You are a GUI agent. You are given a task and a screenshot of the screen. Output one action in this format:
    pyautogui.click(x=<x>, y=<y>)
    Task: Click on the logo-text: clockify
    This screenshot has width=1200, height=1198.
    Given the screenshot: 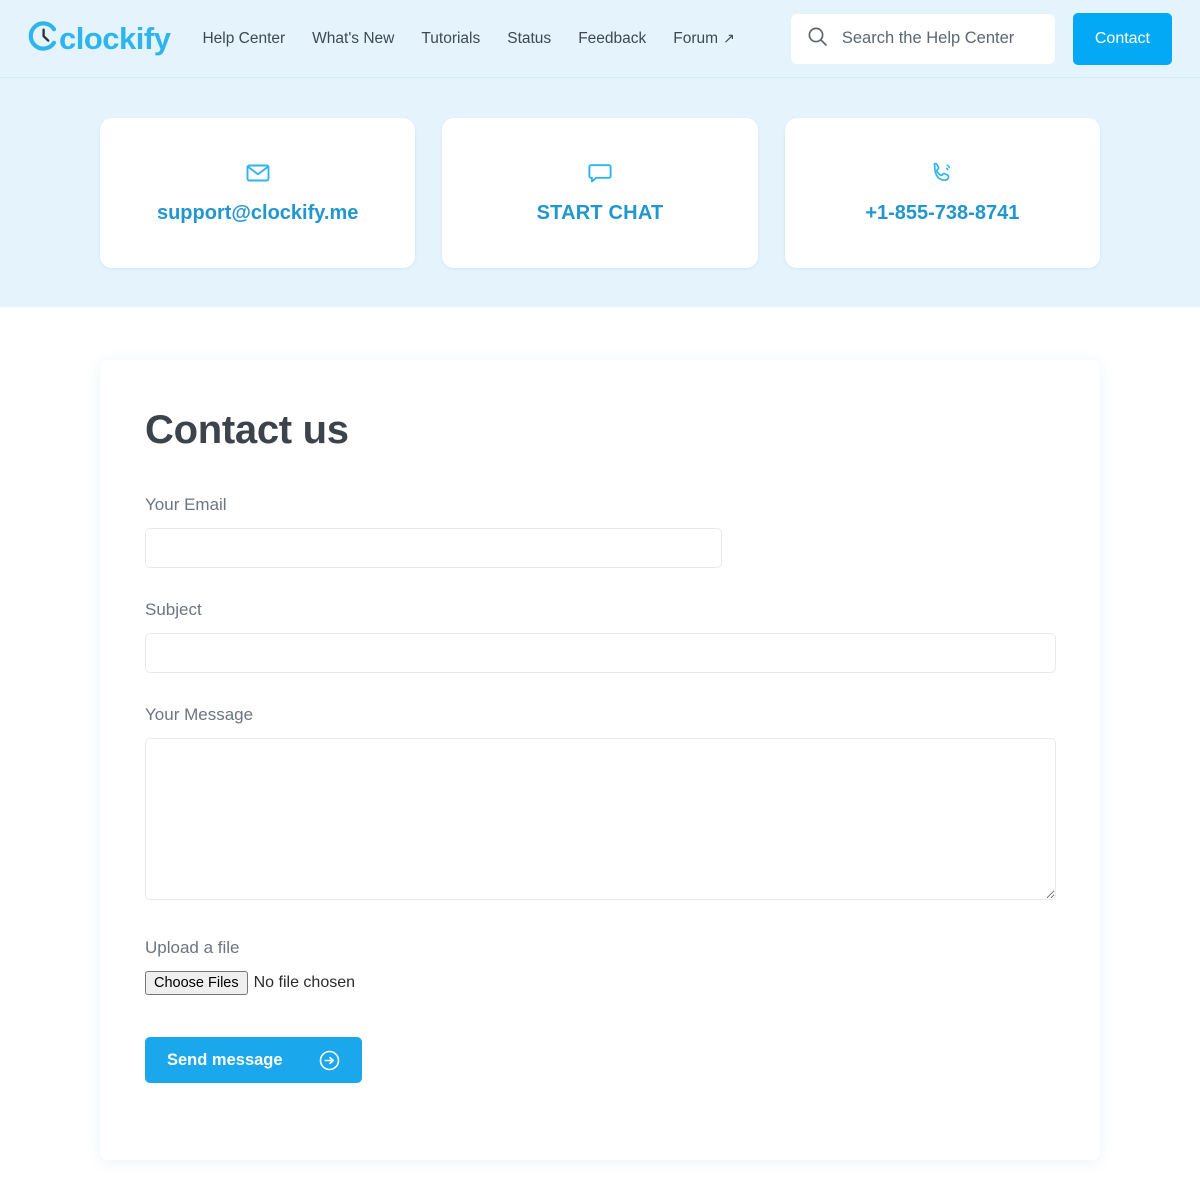 What is the action you would take?
    pyautogui.click(x=115, y=38)
    